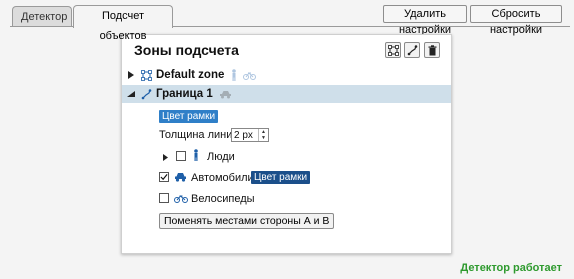  I want to click on checkmark-icon, so click(164, 177).